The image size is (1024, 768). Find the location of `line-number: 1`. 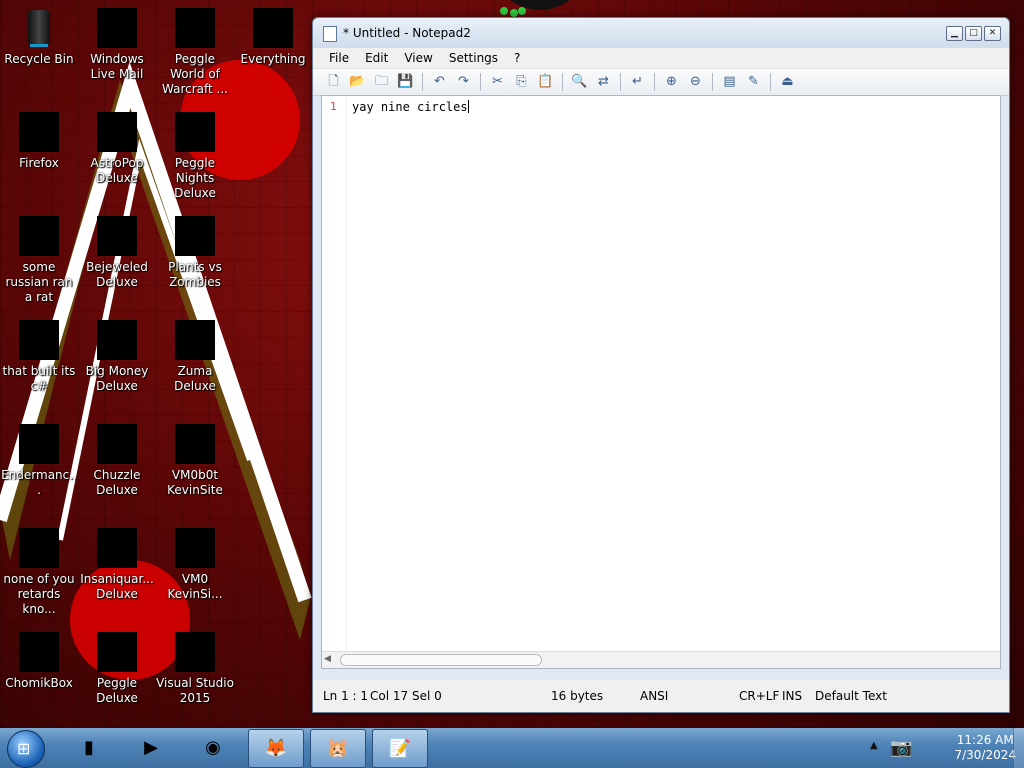

line-number: 1 is located at coordinates (333, 106).